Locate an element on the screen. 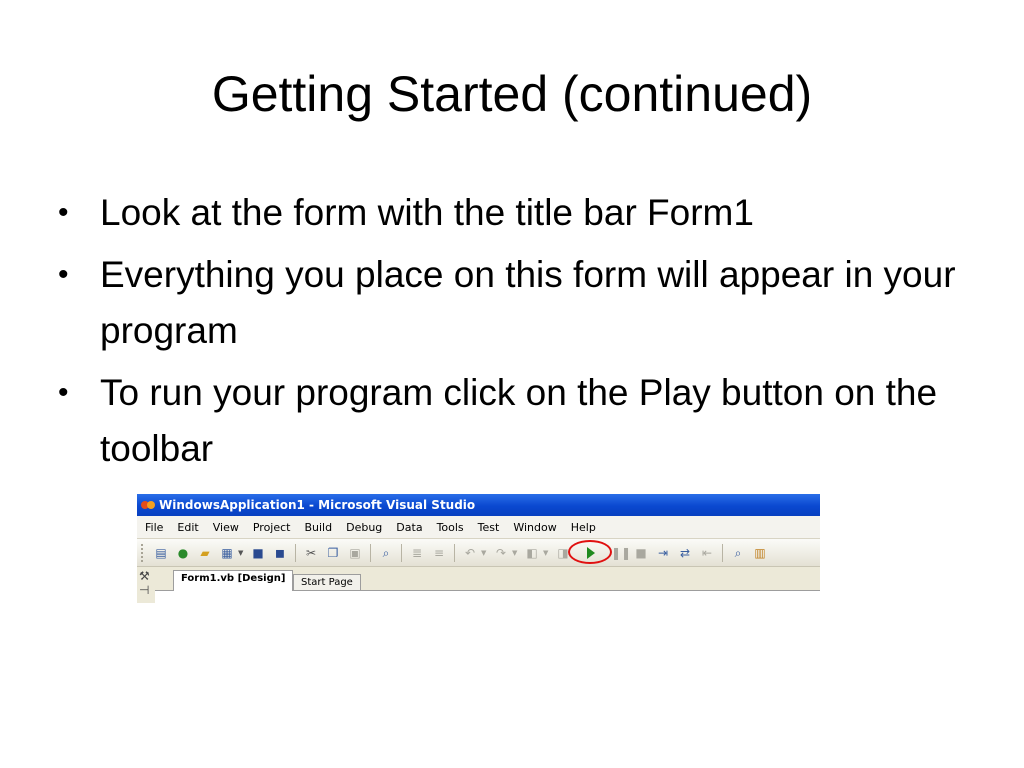 The width and height of the screenshot is (1024, 768). highlight-circle is located at coordinates (590, 551).